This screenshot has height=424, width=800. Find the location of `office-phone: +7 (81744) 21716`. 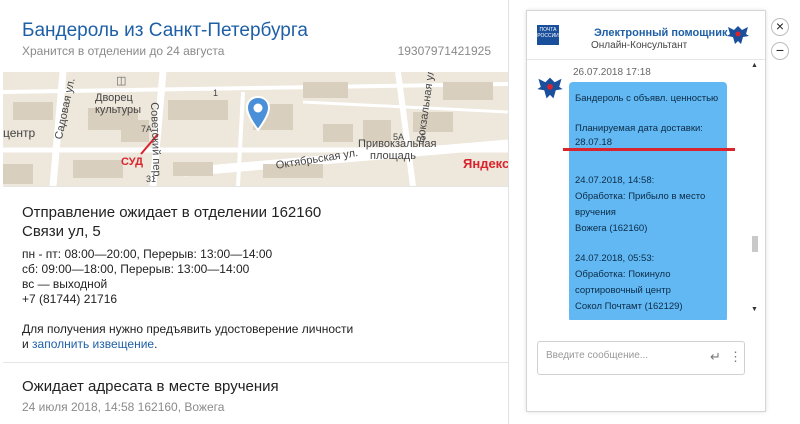

office-phone: +7 (81744) 21716 is located at coordinates (70, 299).